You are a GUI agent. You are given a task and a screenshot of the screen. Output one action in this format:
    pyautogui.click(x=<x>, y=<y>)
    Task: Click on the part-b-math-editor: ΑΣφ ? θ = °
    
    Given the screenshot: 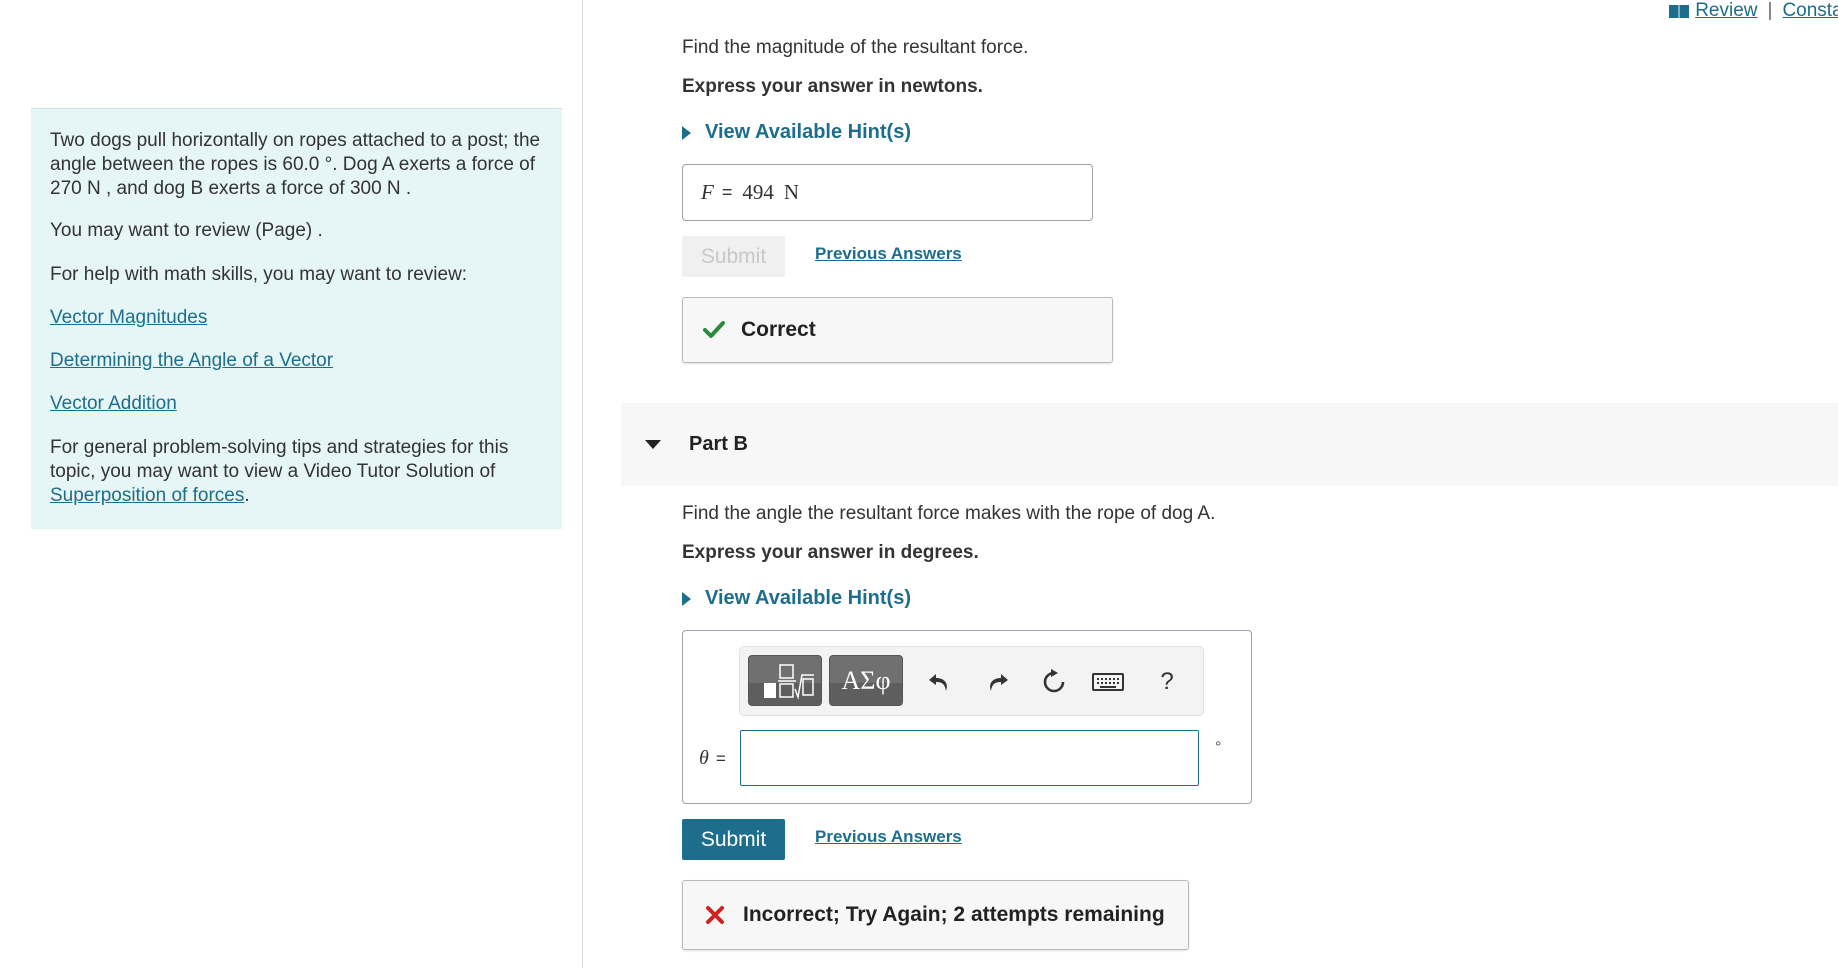 What is the action you would take?
    pyautogui.click(x=967, y=717)
    